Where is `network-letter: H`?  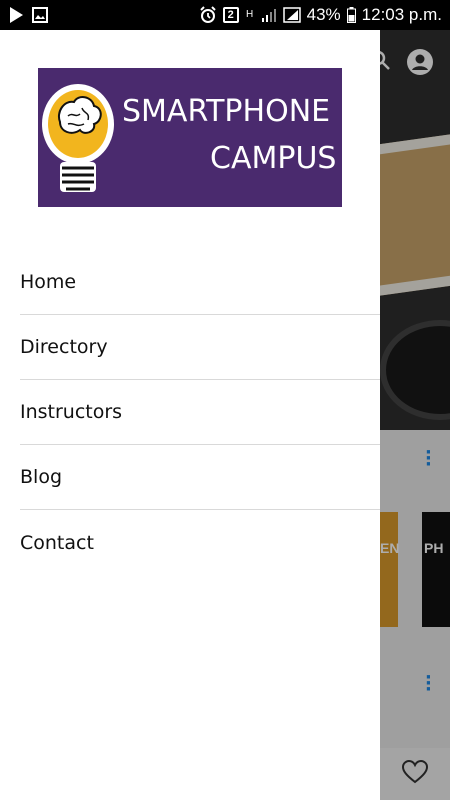
network-letter: H is located at coordinates (250, 14).